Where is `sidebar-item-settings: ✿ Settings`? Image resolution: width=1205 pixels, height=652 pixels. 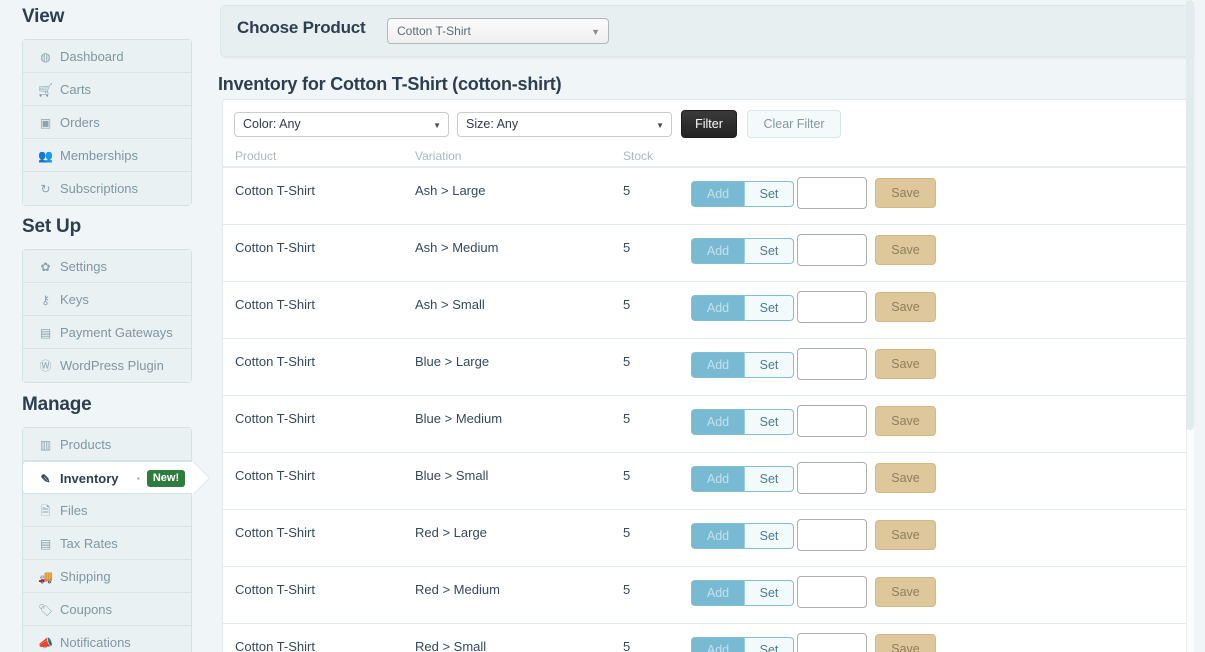
sidebar-item-settings: ✿ Settings is located at coordinates (107, 266).